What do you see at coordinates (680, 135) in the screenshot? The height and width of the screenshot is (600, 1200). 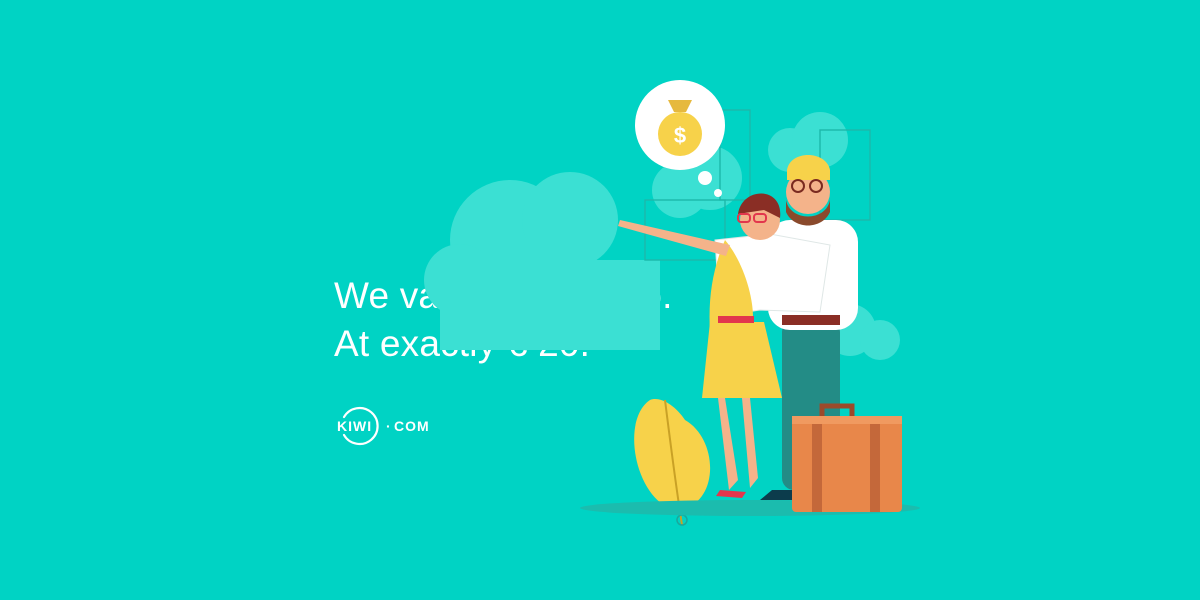 I see `dollar-sign: $` at bounding box center [680, 135].